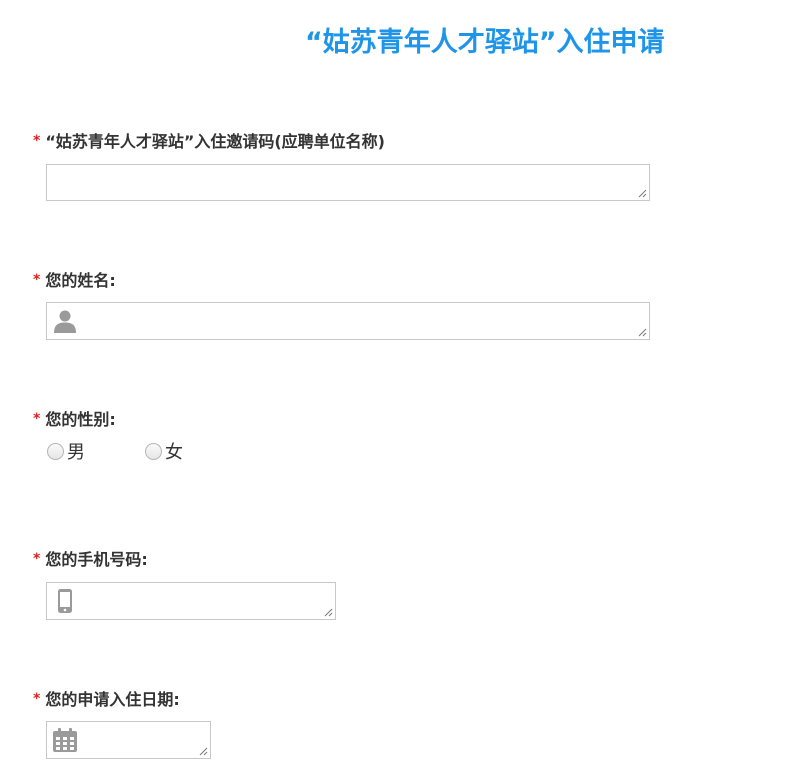  I want to click on gender-option-label: 男, so click(76, 452).